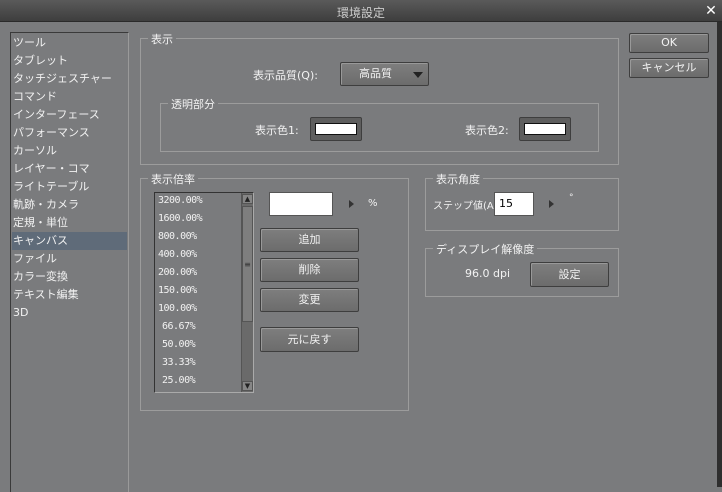 The image size is (722, 492). What do you see at coordinates (375, 73) in the screenshot?
I see `quality-value: 高品質` at bounding box center [375, 73].